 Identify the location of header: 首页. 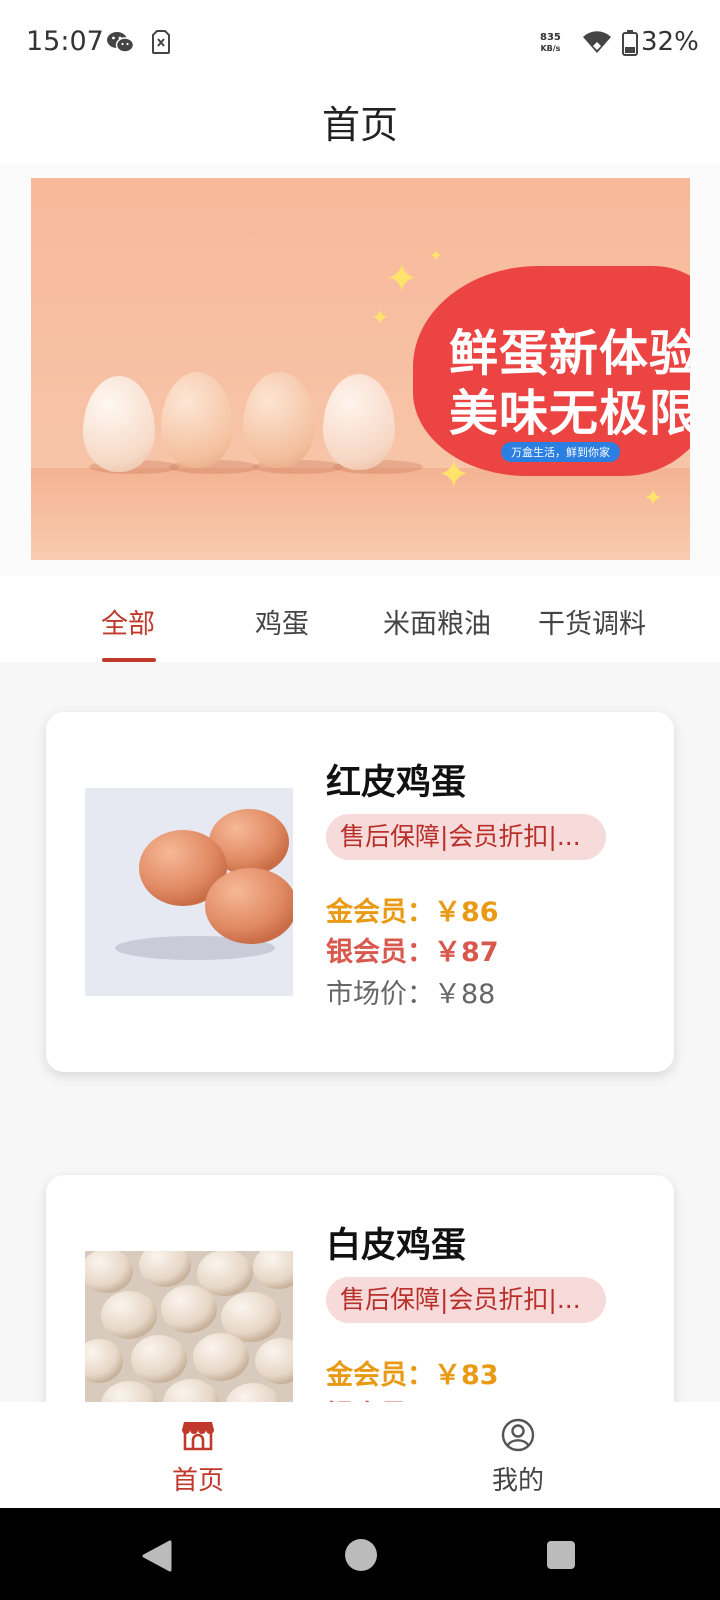
(360, 126).